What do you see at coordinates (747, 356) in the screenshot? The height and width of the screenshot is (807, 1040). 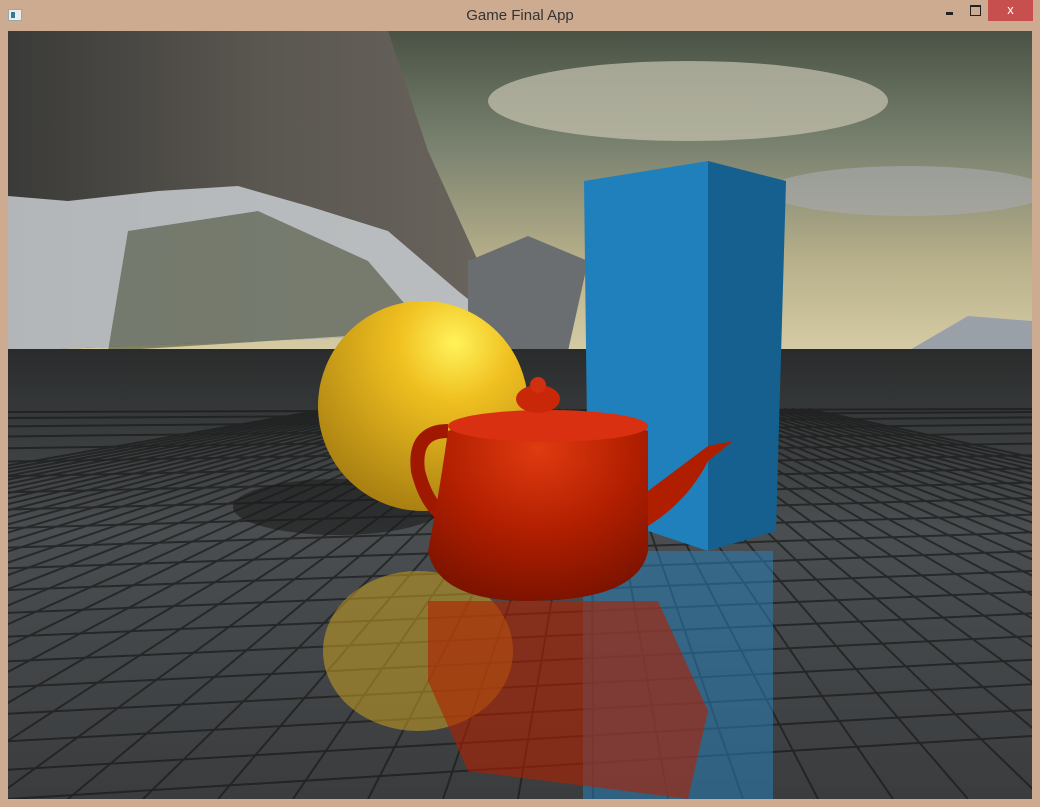 I see `blue-box-side` at bounding box center [747, 356].